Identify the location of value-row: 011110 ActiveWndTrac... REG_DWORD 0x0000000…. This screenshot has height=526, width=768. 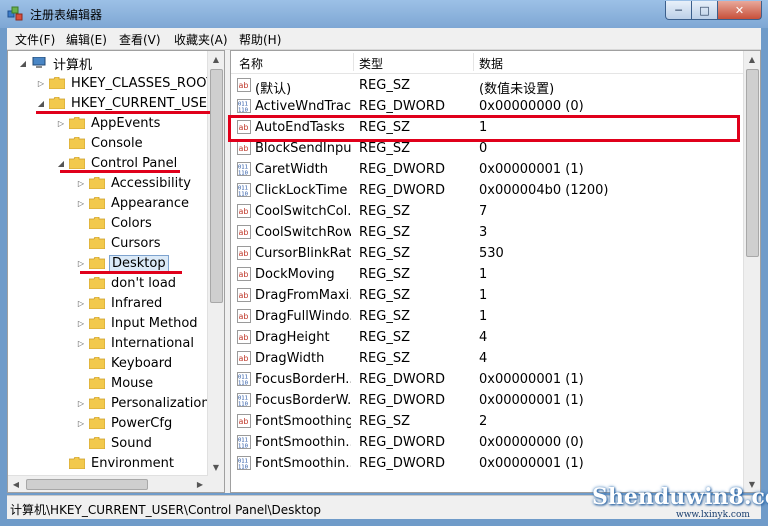
(487, 106).